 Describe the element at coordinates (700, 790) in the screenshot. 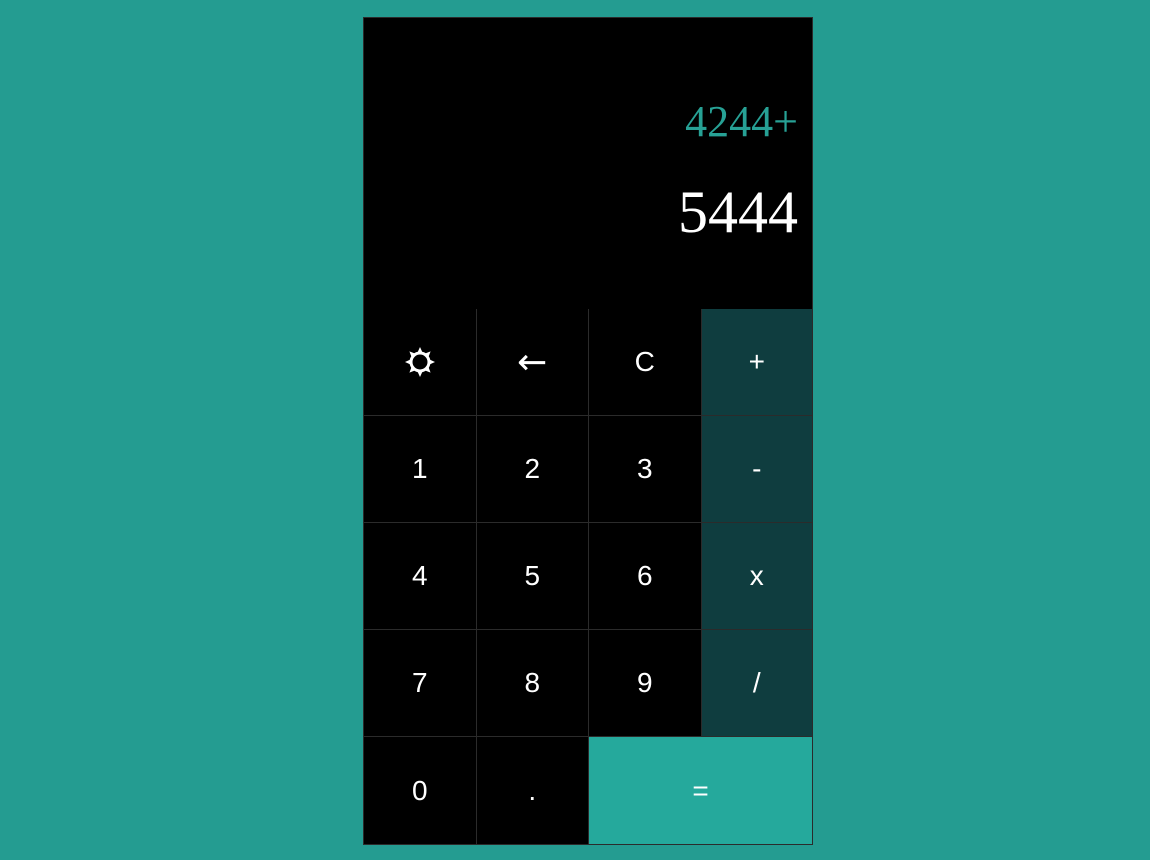

I see `equals-button: =` at that location.